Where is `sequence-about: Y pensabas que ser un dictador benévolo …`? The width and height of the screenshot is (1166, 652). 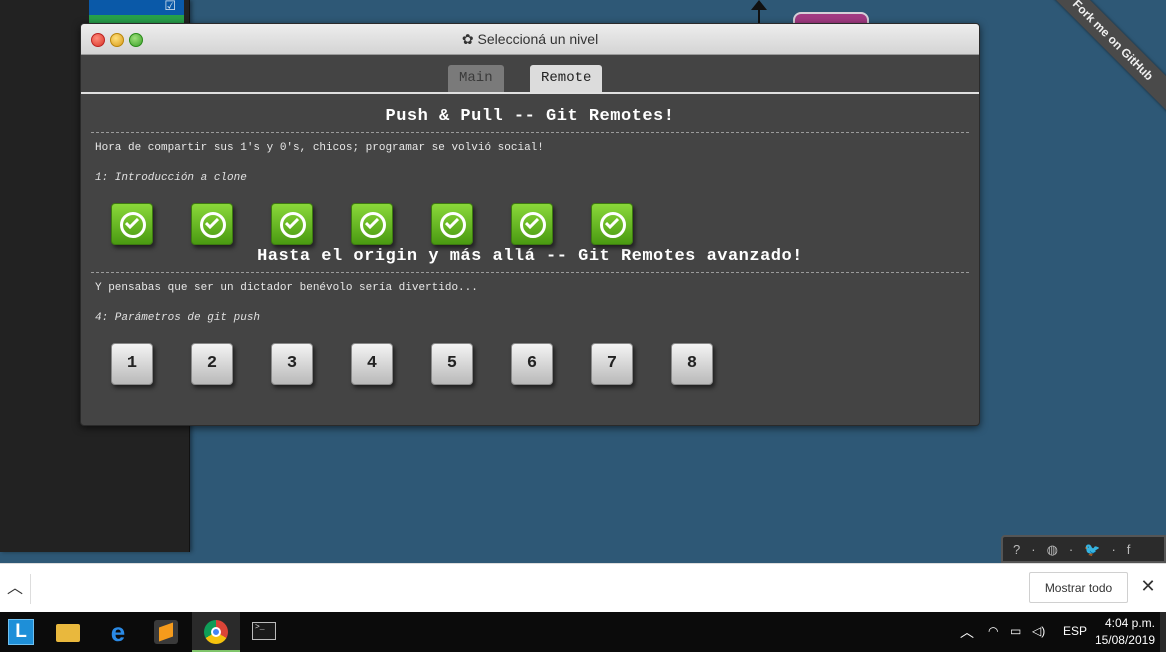 sequence-about: Y pensabas que ser un dictador benévolo … is located at coordinates (286, 288).